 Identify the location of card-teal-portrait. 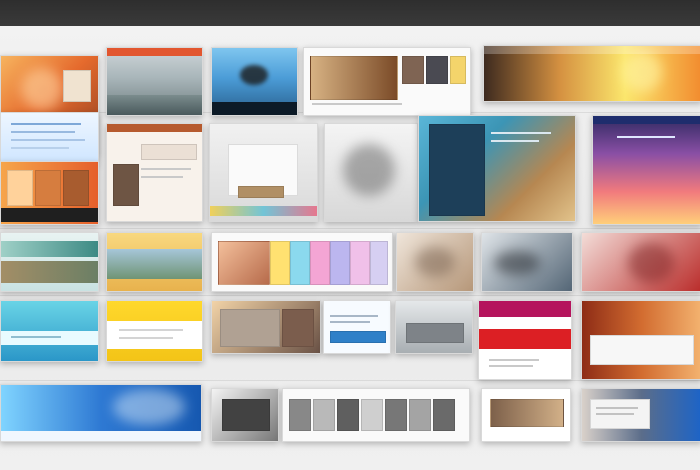
(371, 172).